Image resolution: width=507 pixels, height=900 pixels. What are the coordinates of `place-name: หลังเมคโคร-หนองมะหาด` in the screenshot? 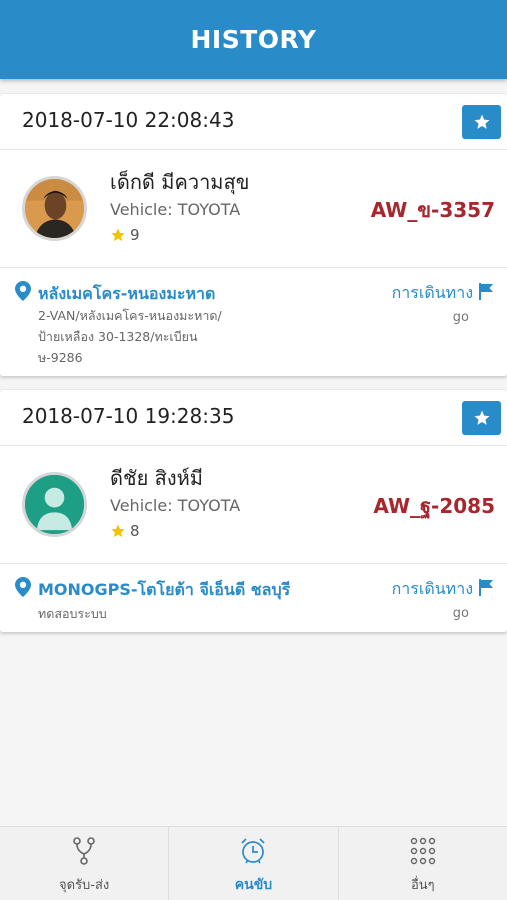 It's located at (126, 294).